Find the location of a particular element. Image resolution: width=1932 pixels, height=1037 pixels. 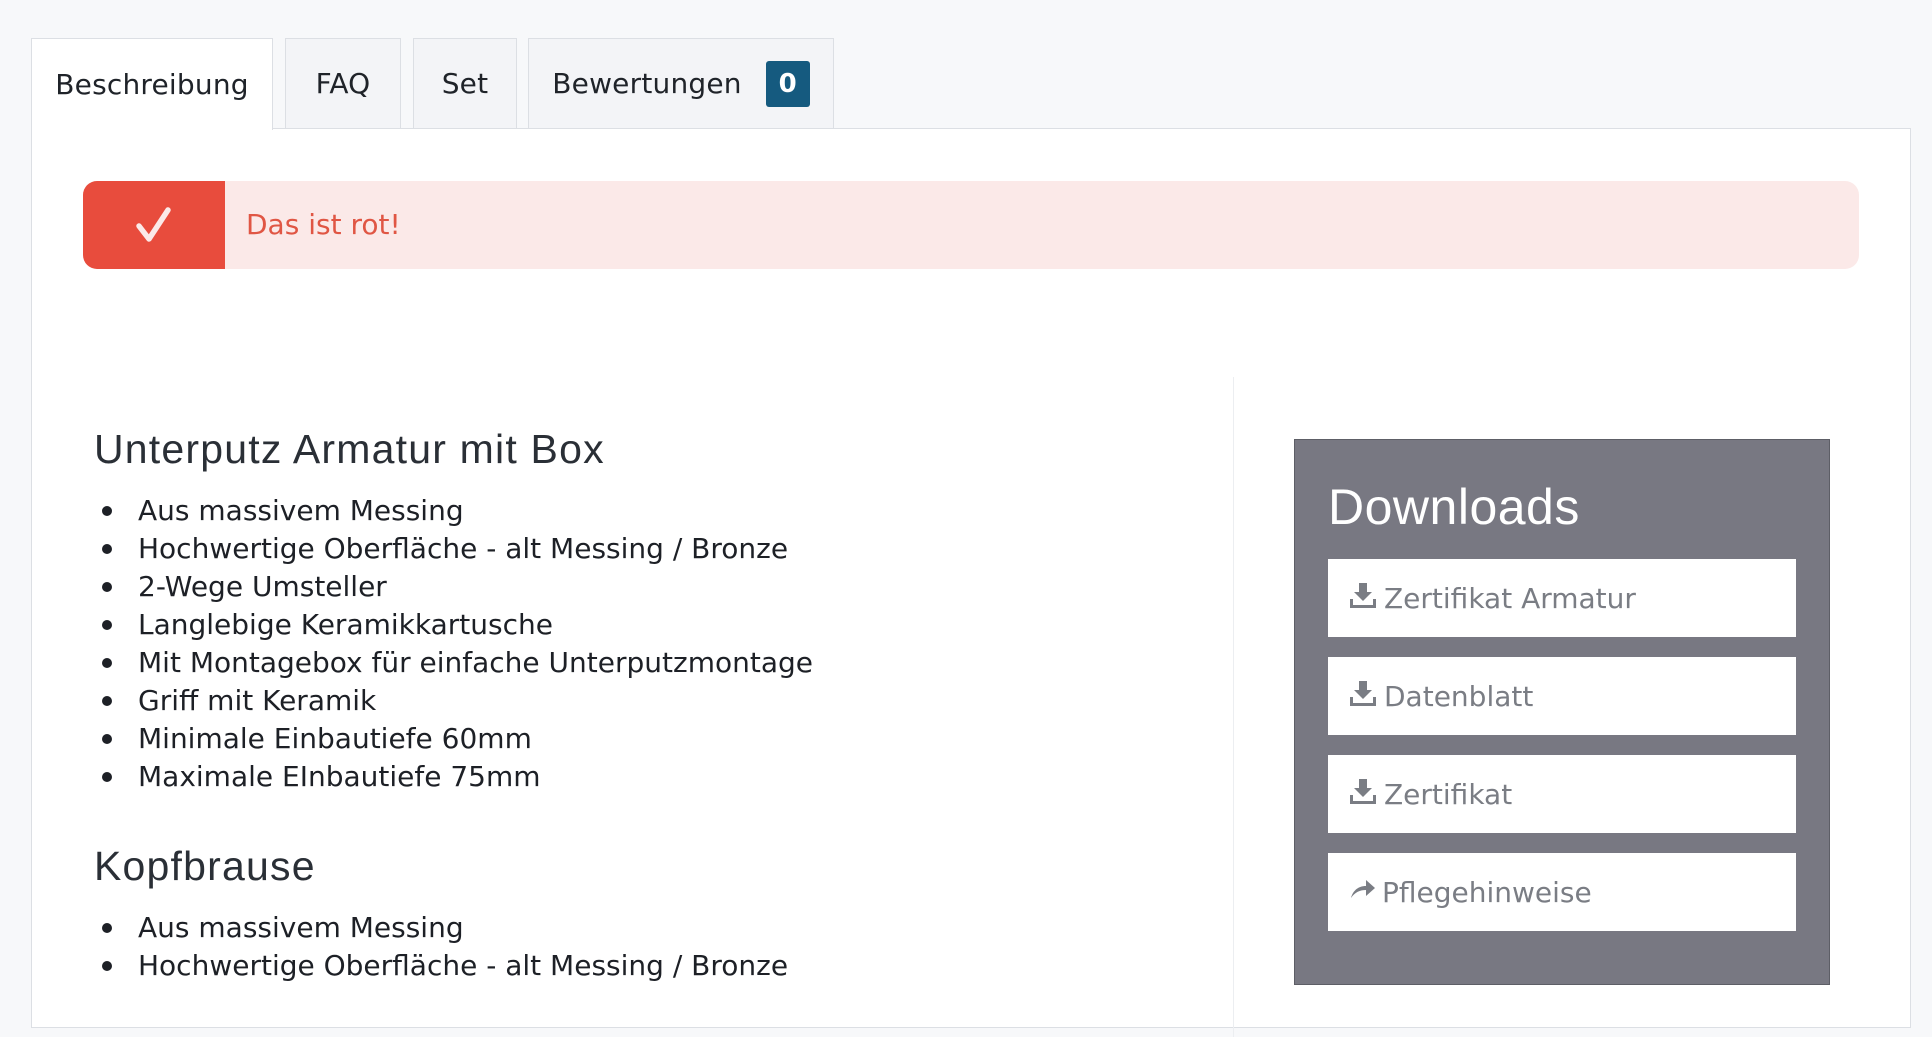

tab-faq: FAQ is located at coordinates (343, 83).